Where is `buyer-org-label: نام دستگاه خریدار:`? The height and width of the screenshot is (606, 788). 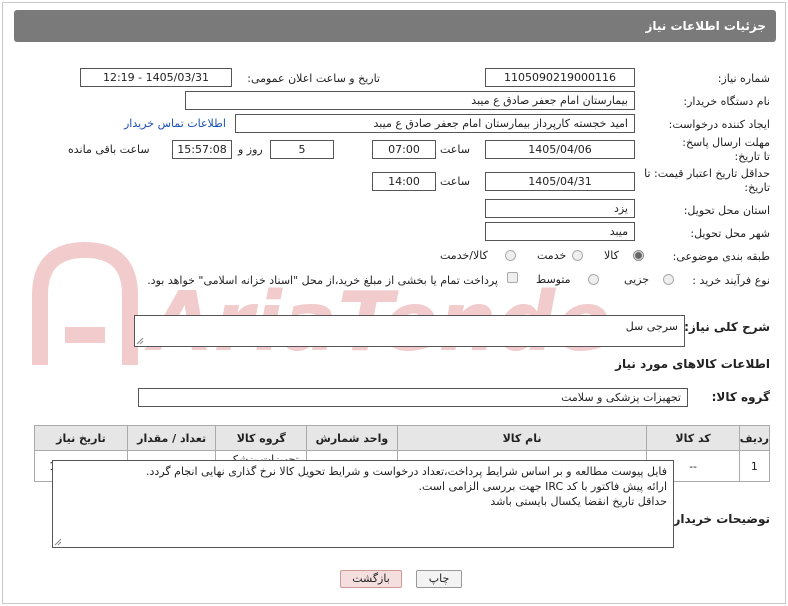 buyer-org-label: نام دستگاه خریدار: is located at coordinates (726, 101).